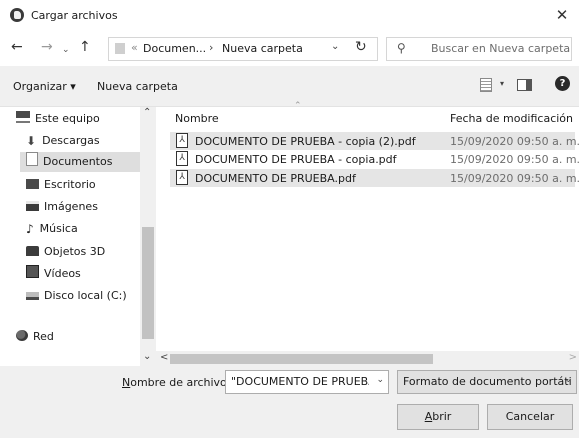  I want to click on sidebar-item-label: Red, so click(43, 336).